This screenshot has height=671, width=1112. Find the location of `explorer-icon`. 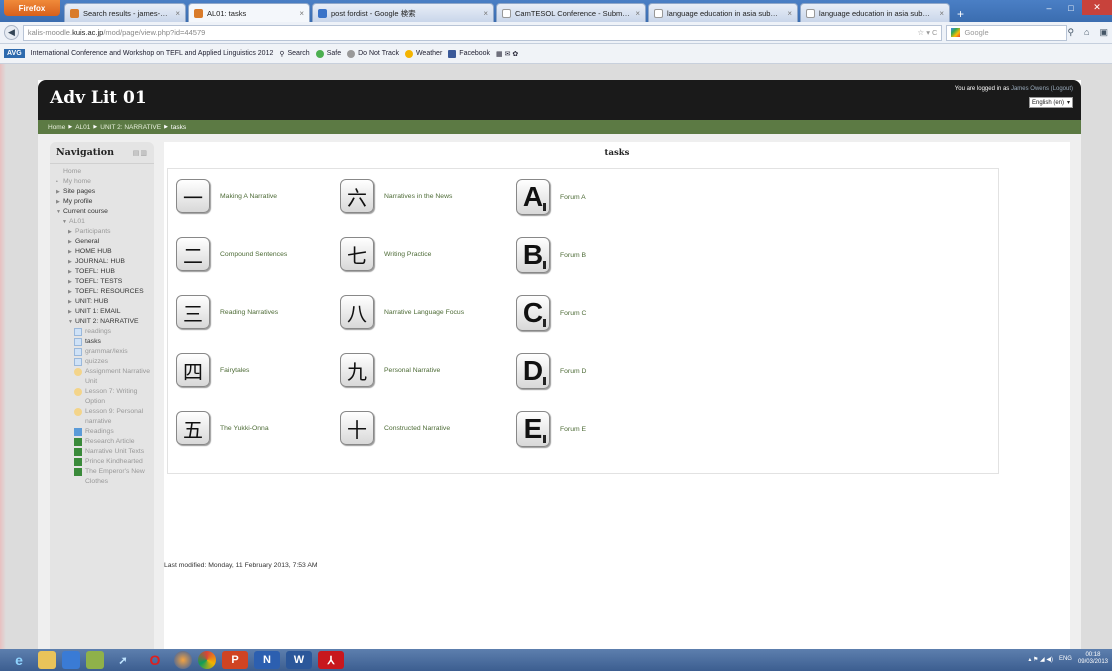

explorer-icon is located at coordinates (47, 660).